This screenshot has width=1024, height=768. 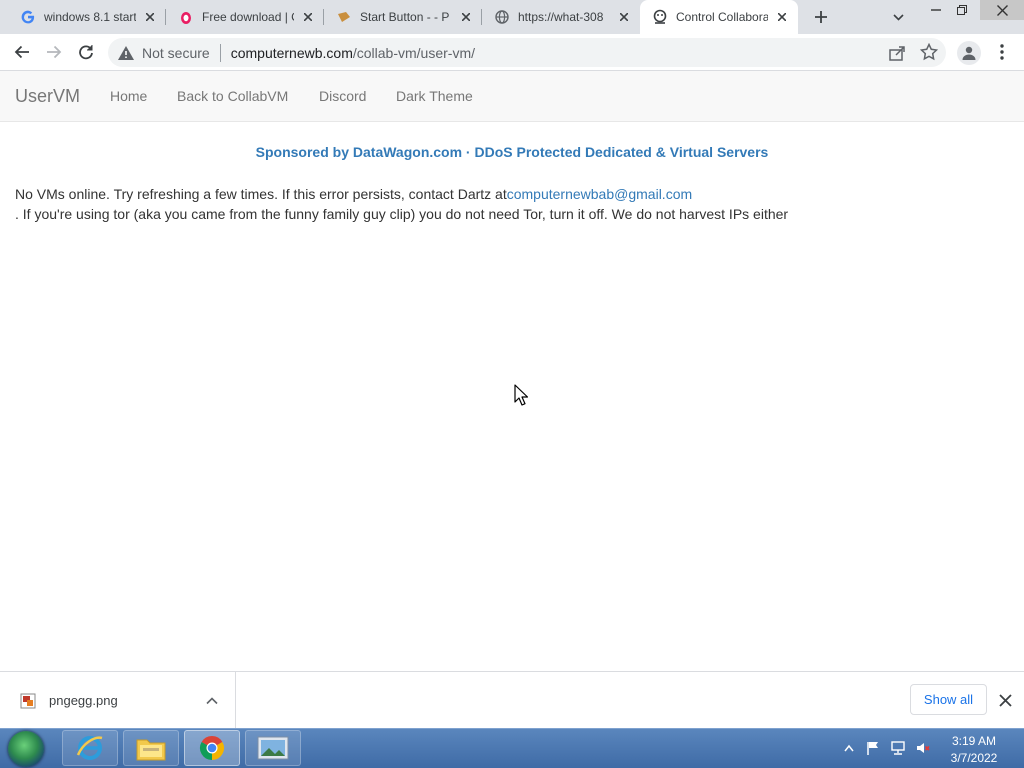 What do you see at coordinates (86, 52) in the screenshot?
I see `reload-icon` at bounding box center [86, 52].